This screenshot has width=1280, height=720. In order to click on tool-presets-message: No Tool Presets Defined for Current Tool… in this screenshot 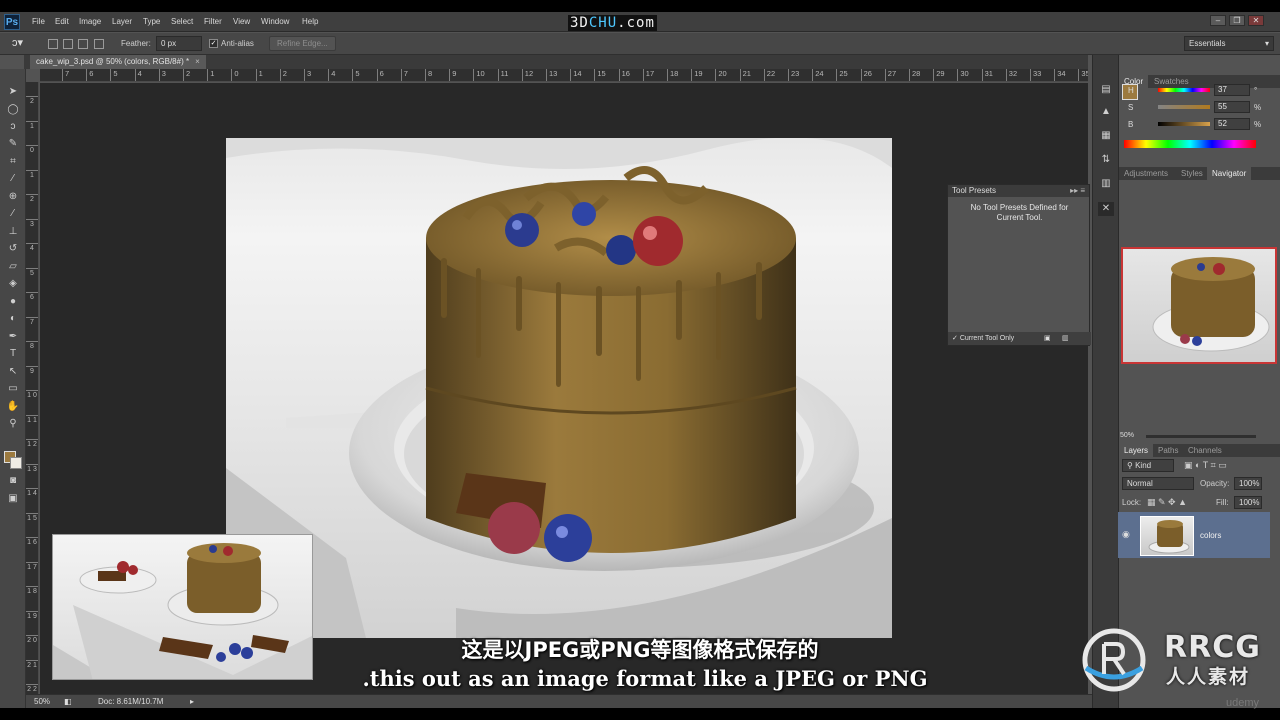, I will do `click(1019, 212)`.